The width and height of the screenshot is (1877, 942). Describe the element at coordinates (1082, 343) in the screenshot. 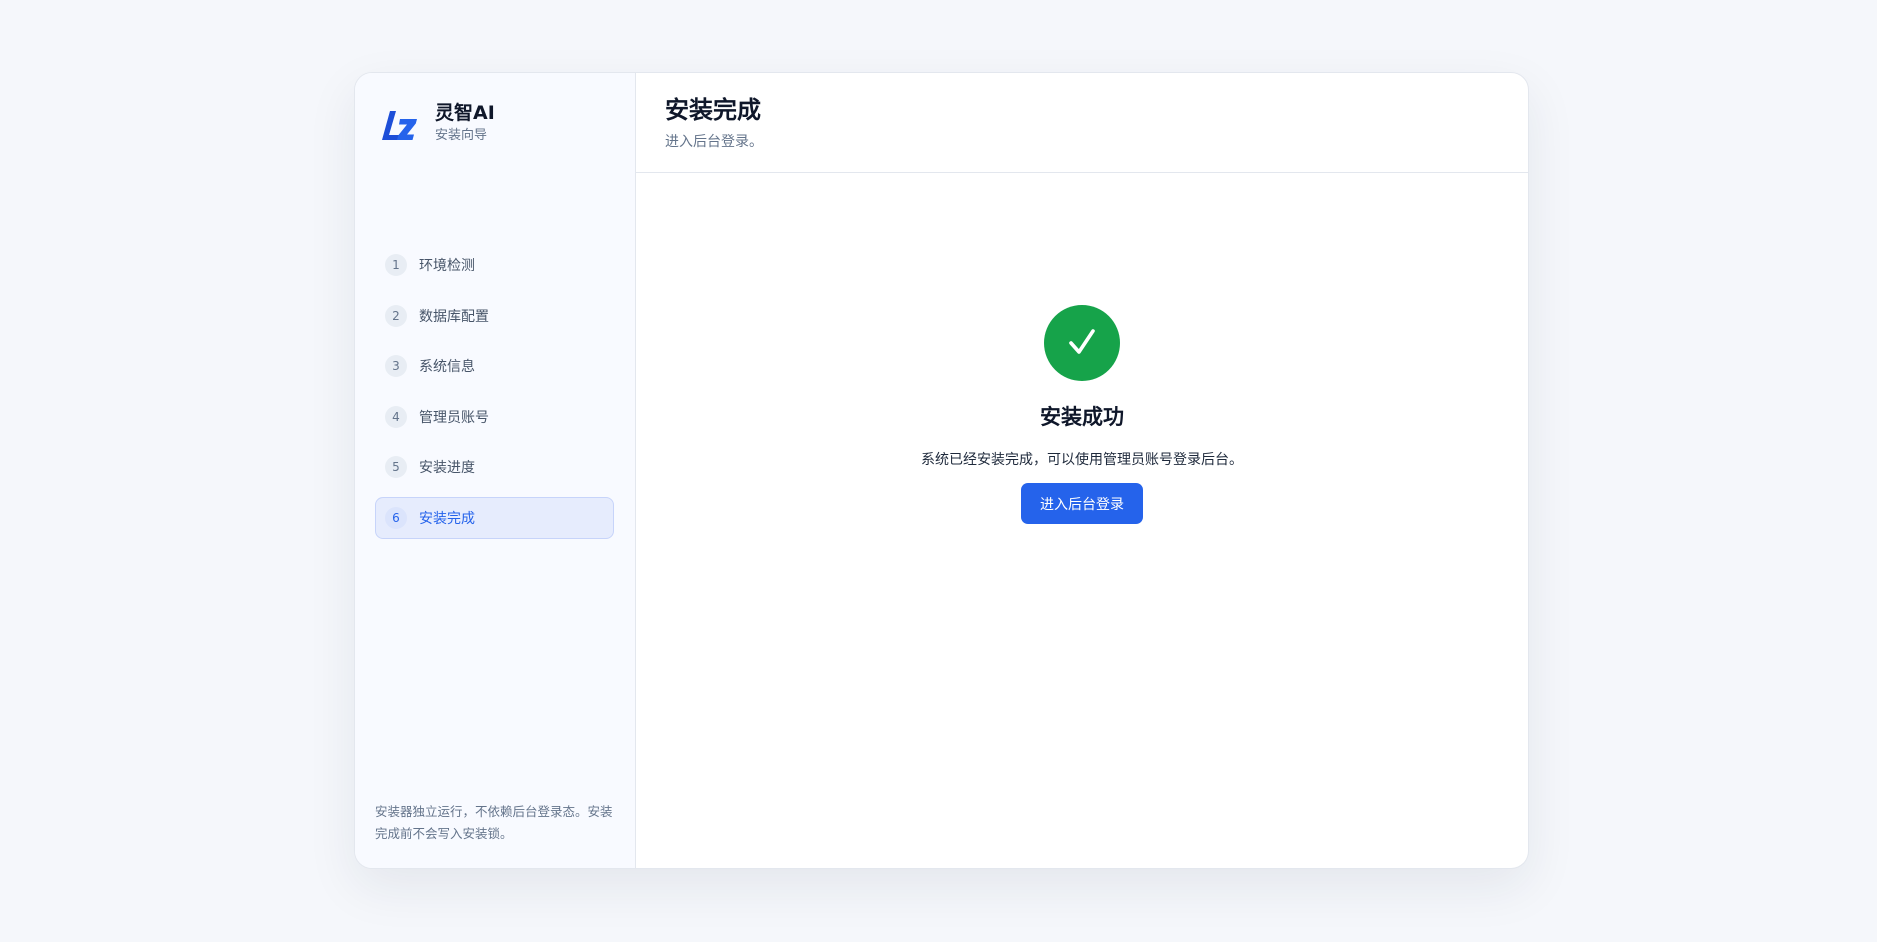

I see `check-icon` at that location.